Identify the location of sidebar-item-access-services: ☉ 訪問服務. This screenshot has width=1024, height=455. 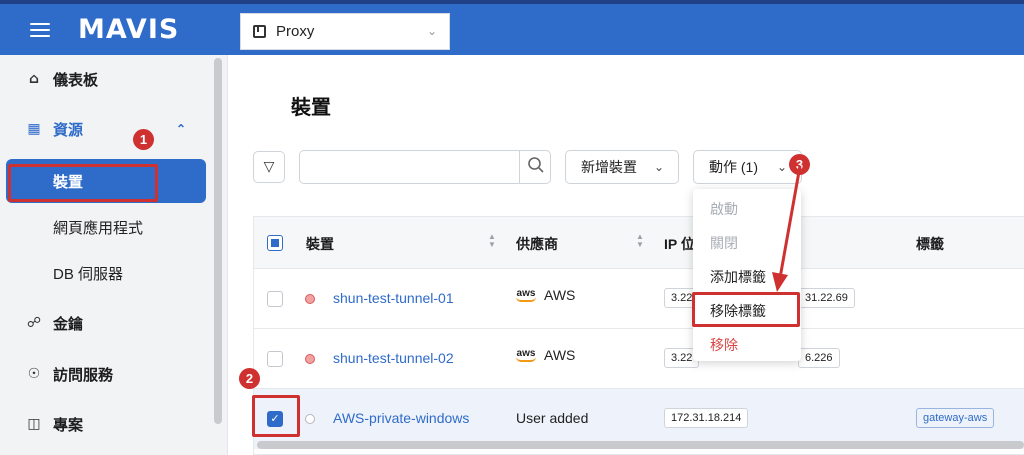
(105, 374).